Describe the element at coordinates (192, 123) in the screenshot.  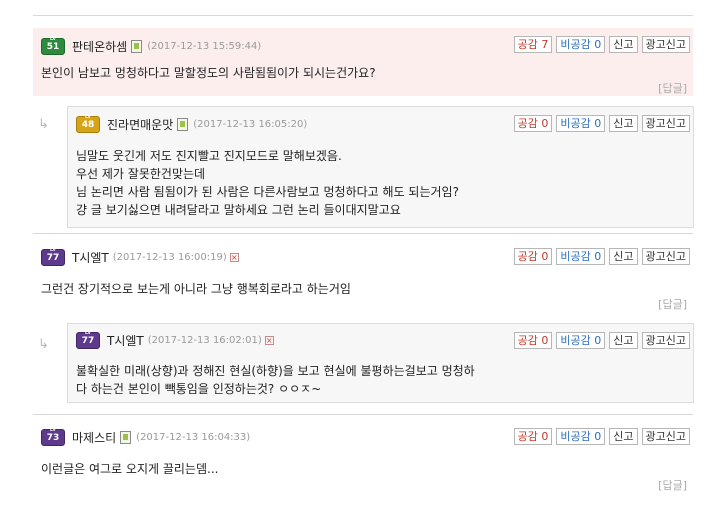
I see `comment-header: 48 진라면매운맛 (2017-12-13 16:05:20)` at that location.